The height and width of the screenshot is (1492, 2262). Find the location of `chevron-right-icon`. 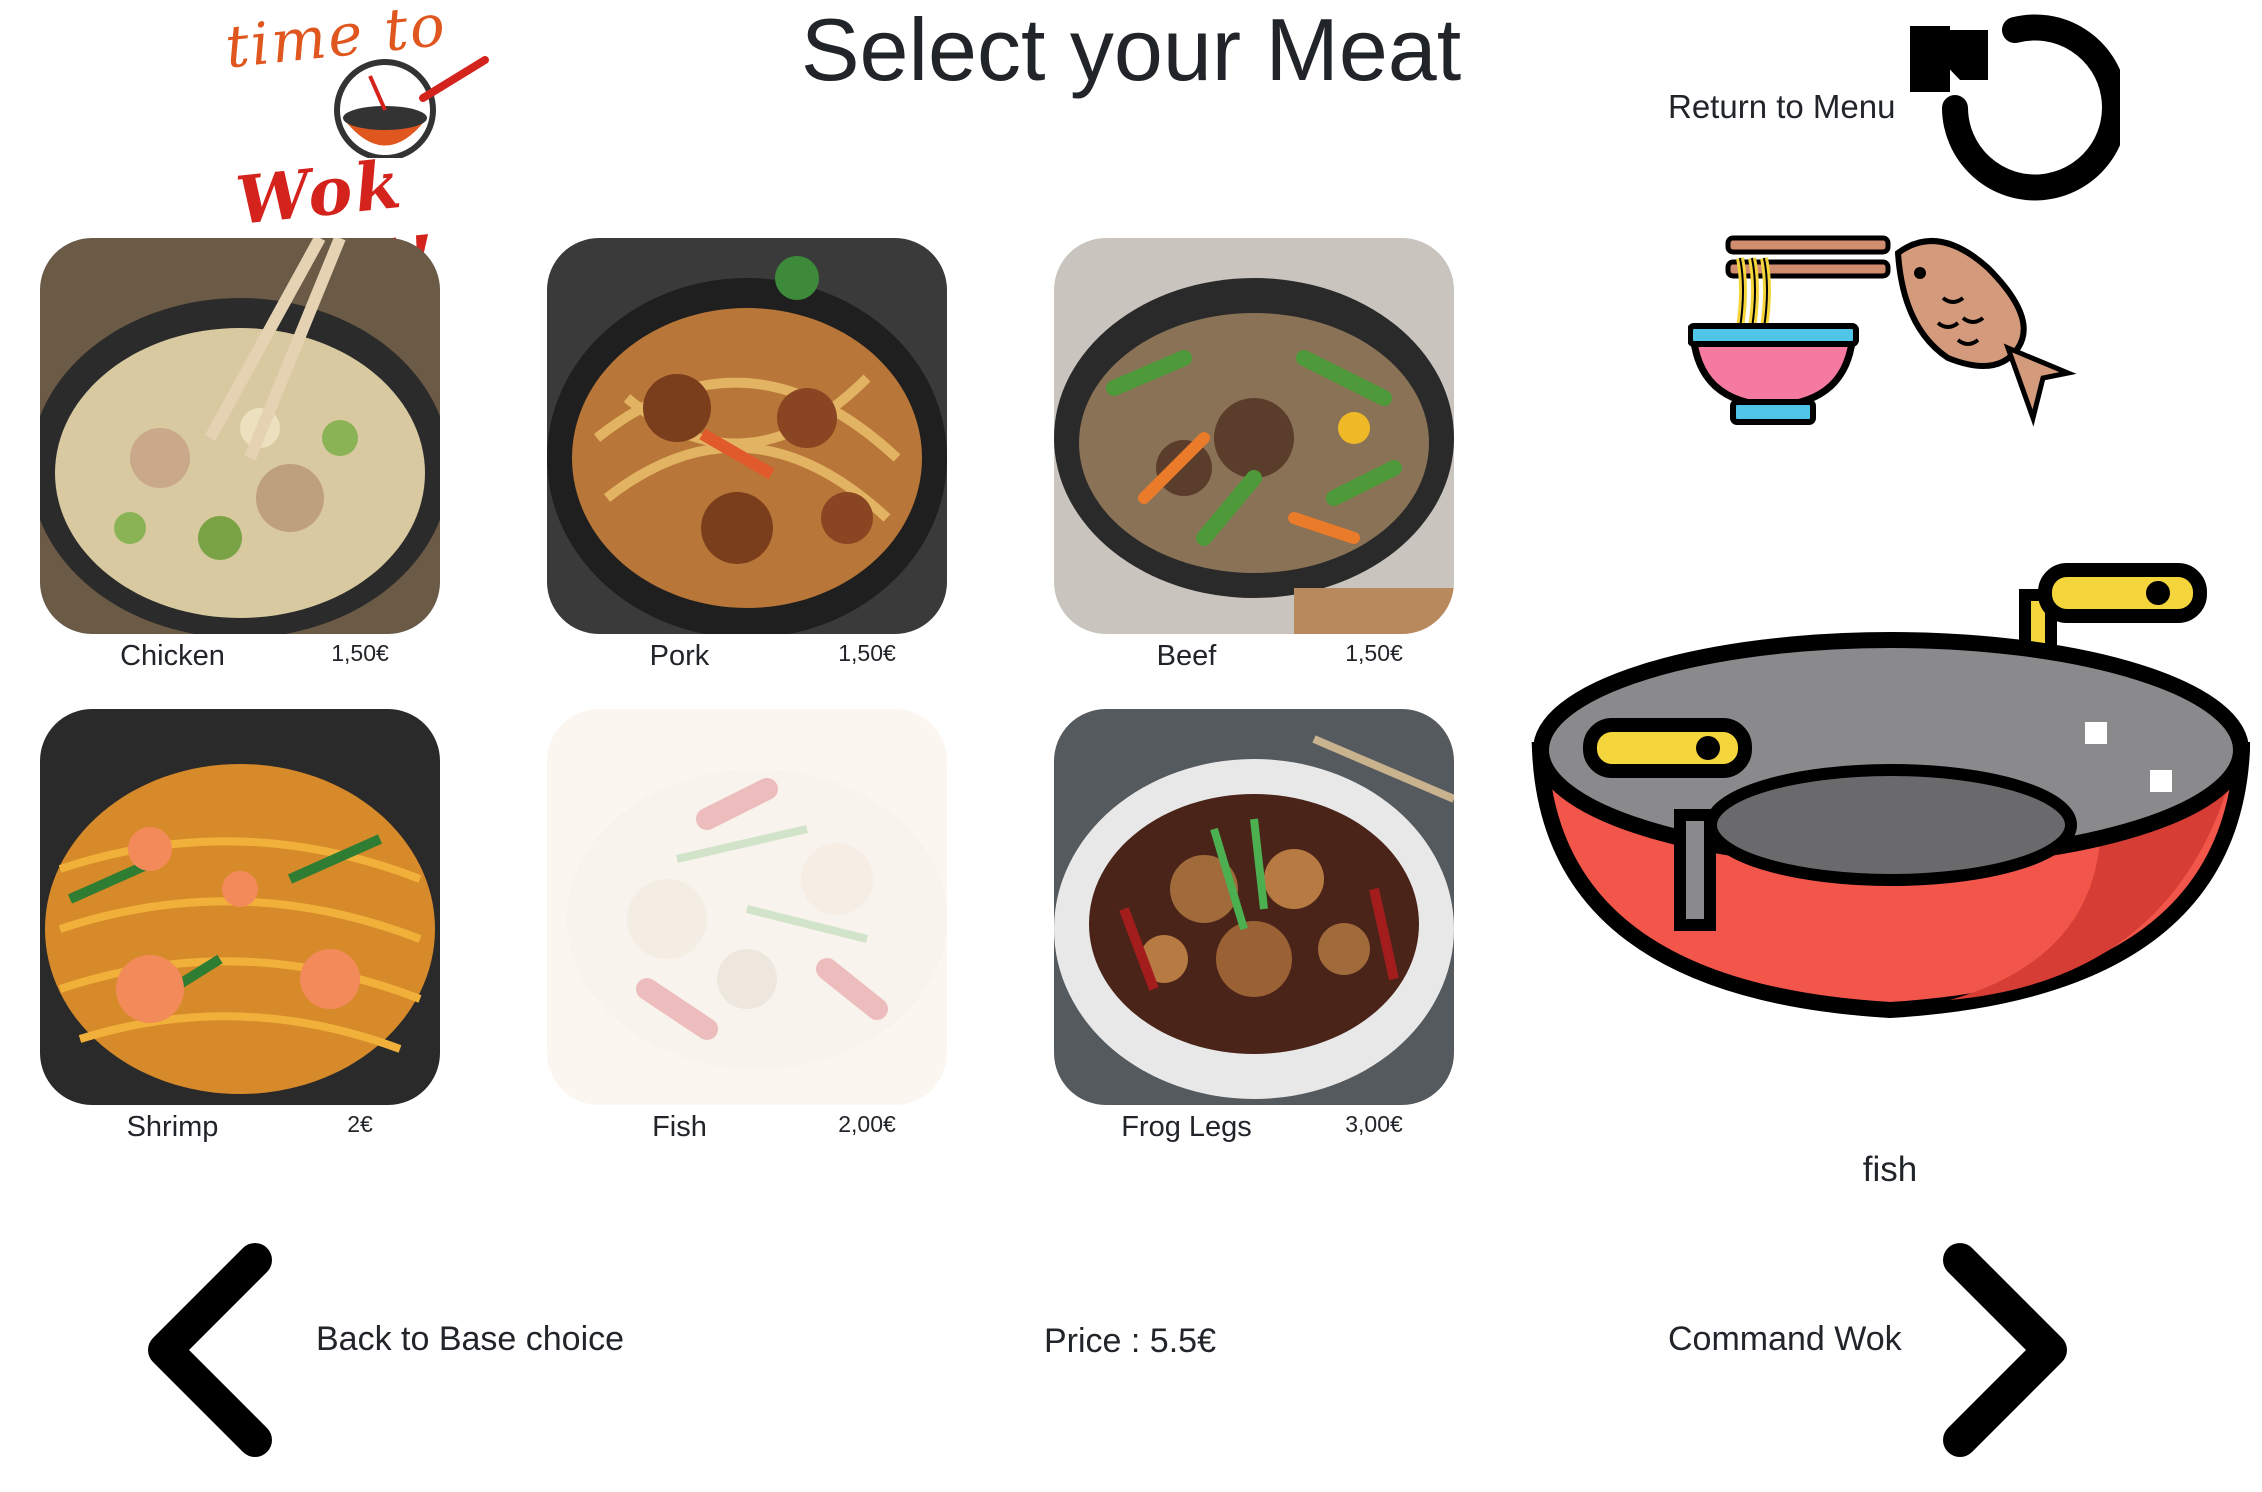

chevron-right-icon is located at coordinates (2005, 1352).